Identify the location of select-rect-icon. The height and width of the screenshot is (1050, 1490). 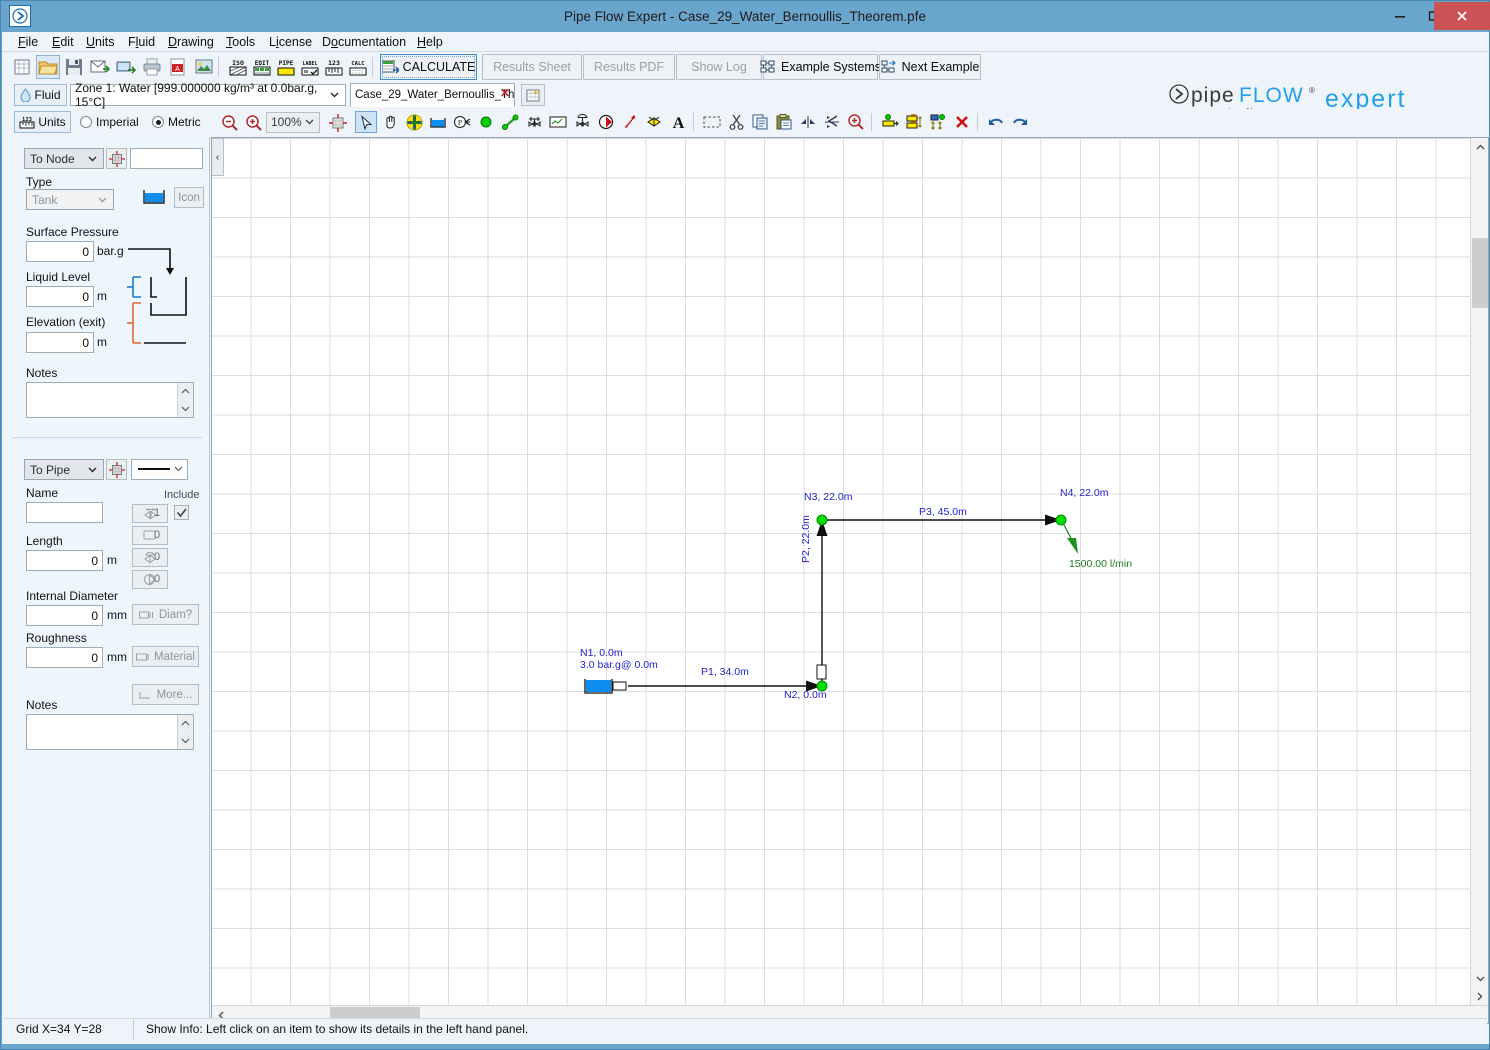
(712, 122).